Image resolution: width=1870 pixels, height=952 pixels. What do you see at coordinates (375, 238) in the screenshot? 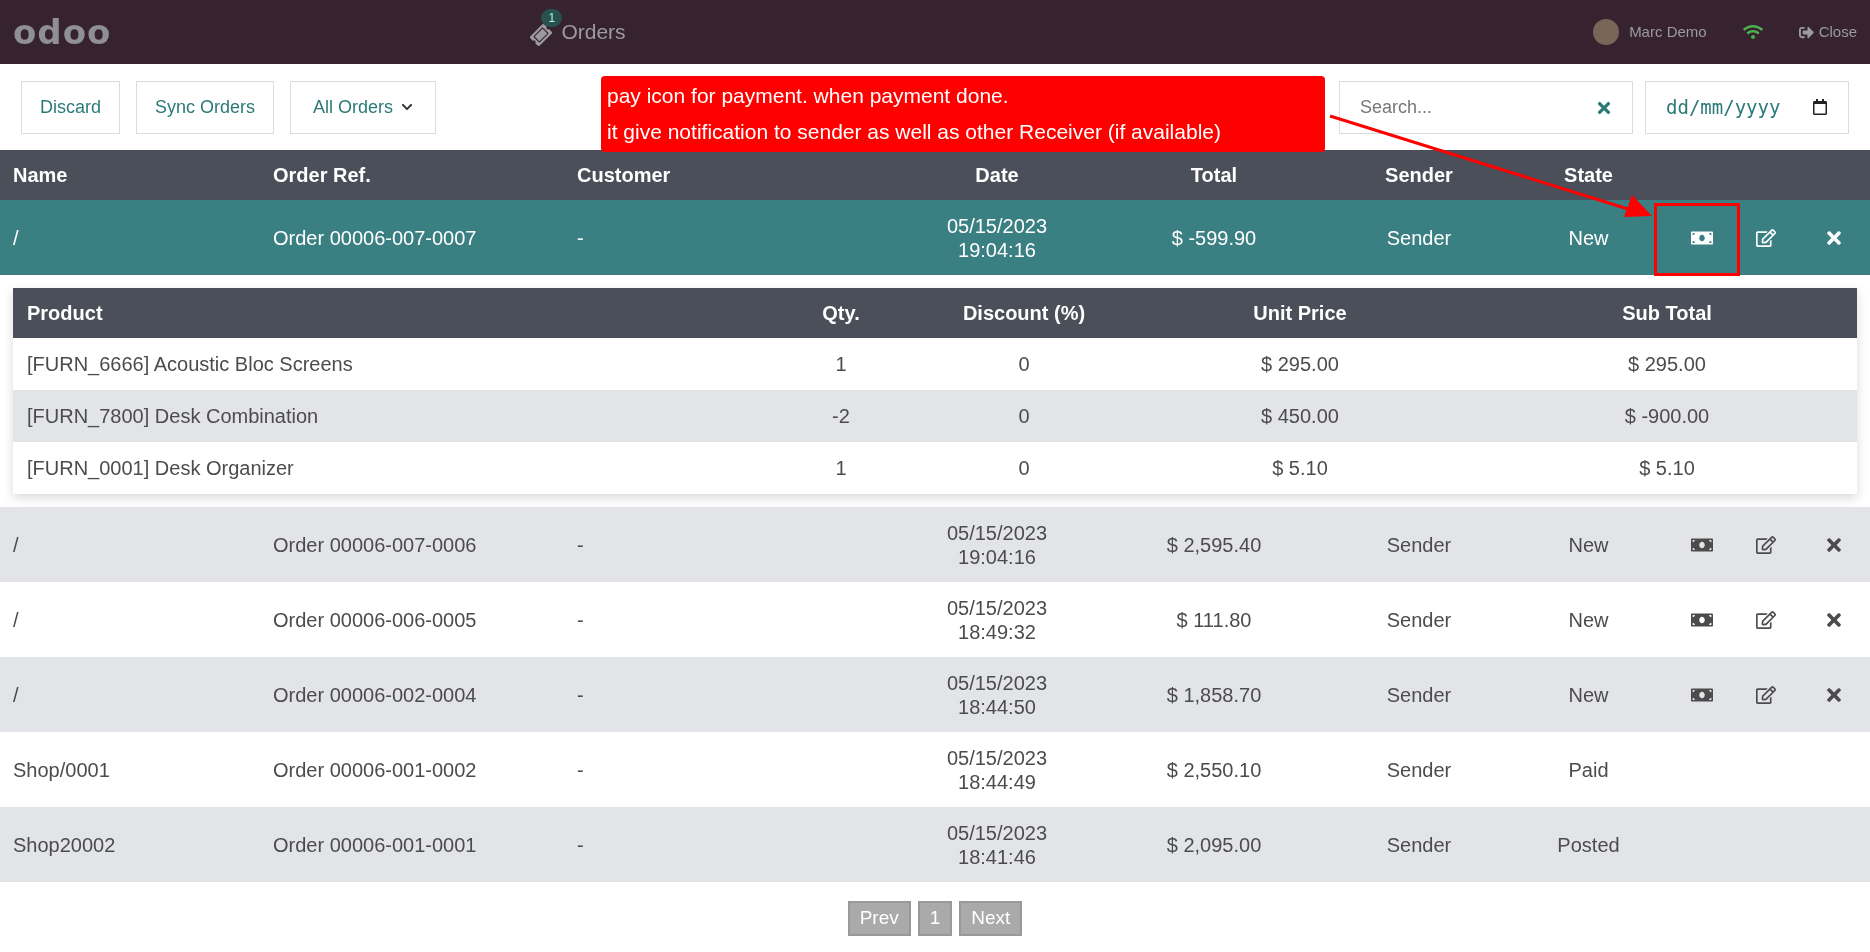
I see `order-ref-cell-text: Order 00006-007-0007` at bounding box center [375, 238].